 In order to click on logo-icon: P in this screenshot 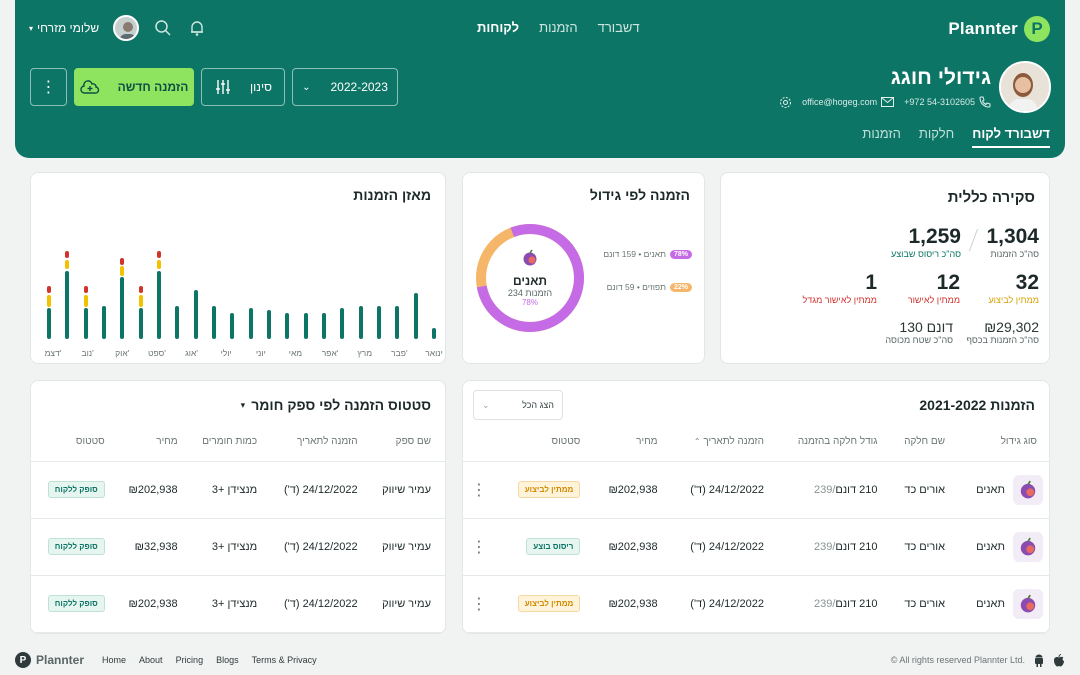, I will do `click(1037, 29)`.